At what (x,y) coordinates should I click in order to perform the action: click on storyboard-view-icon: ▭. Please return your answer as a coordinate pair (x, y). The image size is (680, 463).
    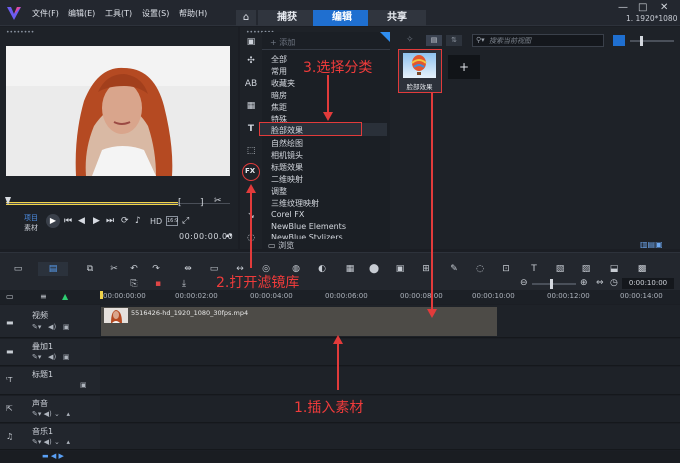
    Looking at the image, I should click on (18, 269).